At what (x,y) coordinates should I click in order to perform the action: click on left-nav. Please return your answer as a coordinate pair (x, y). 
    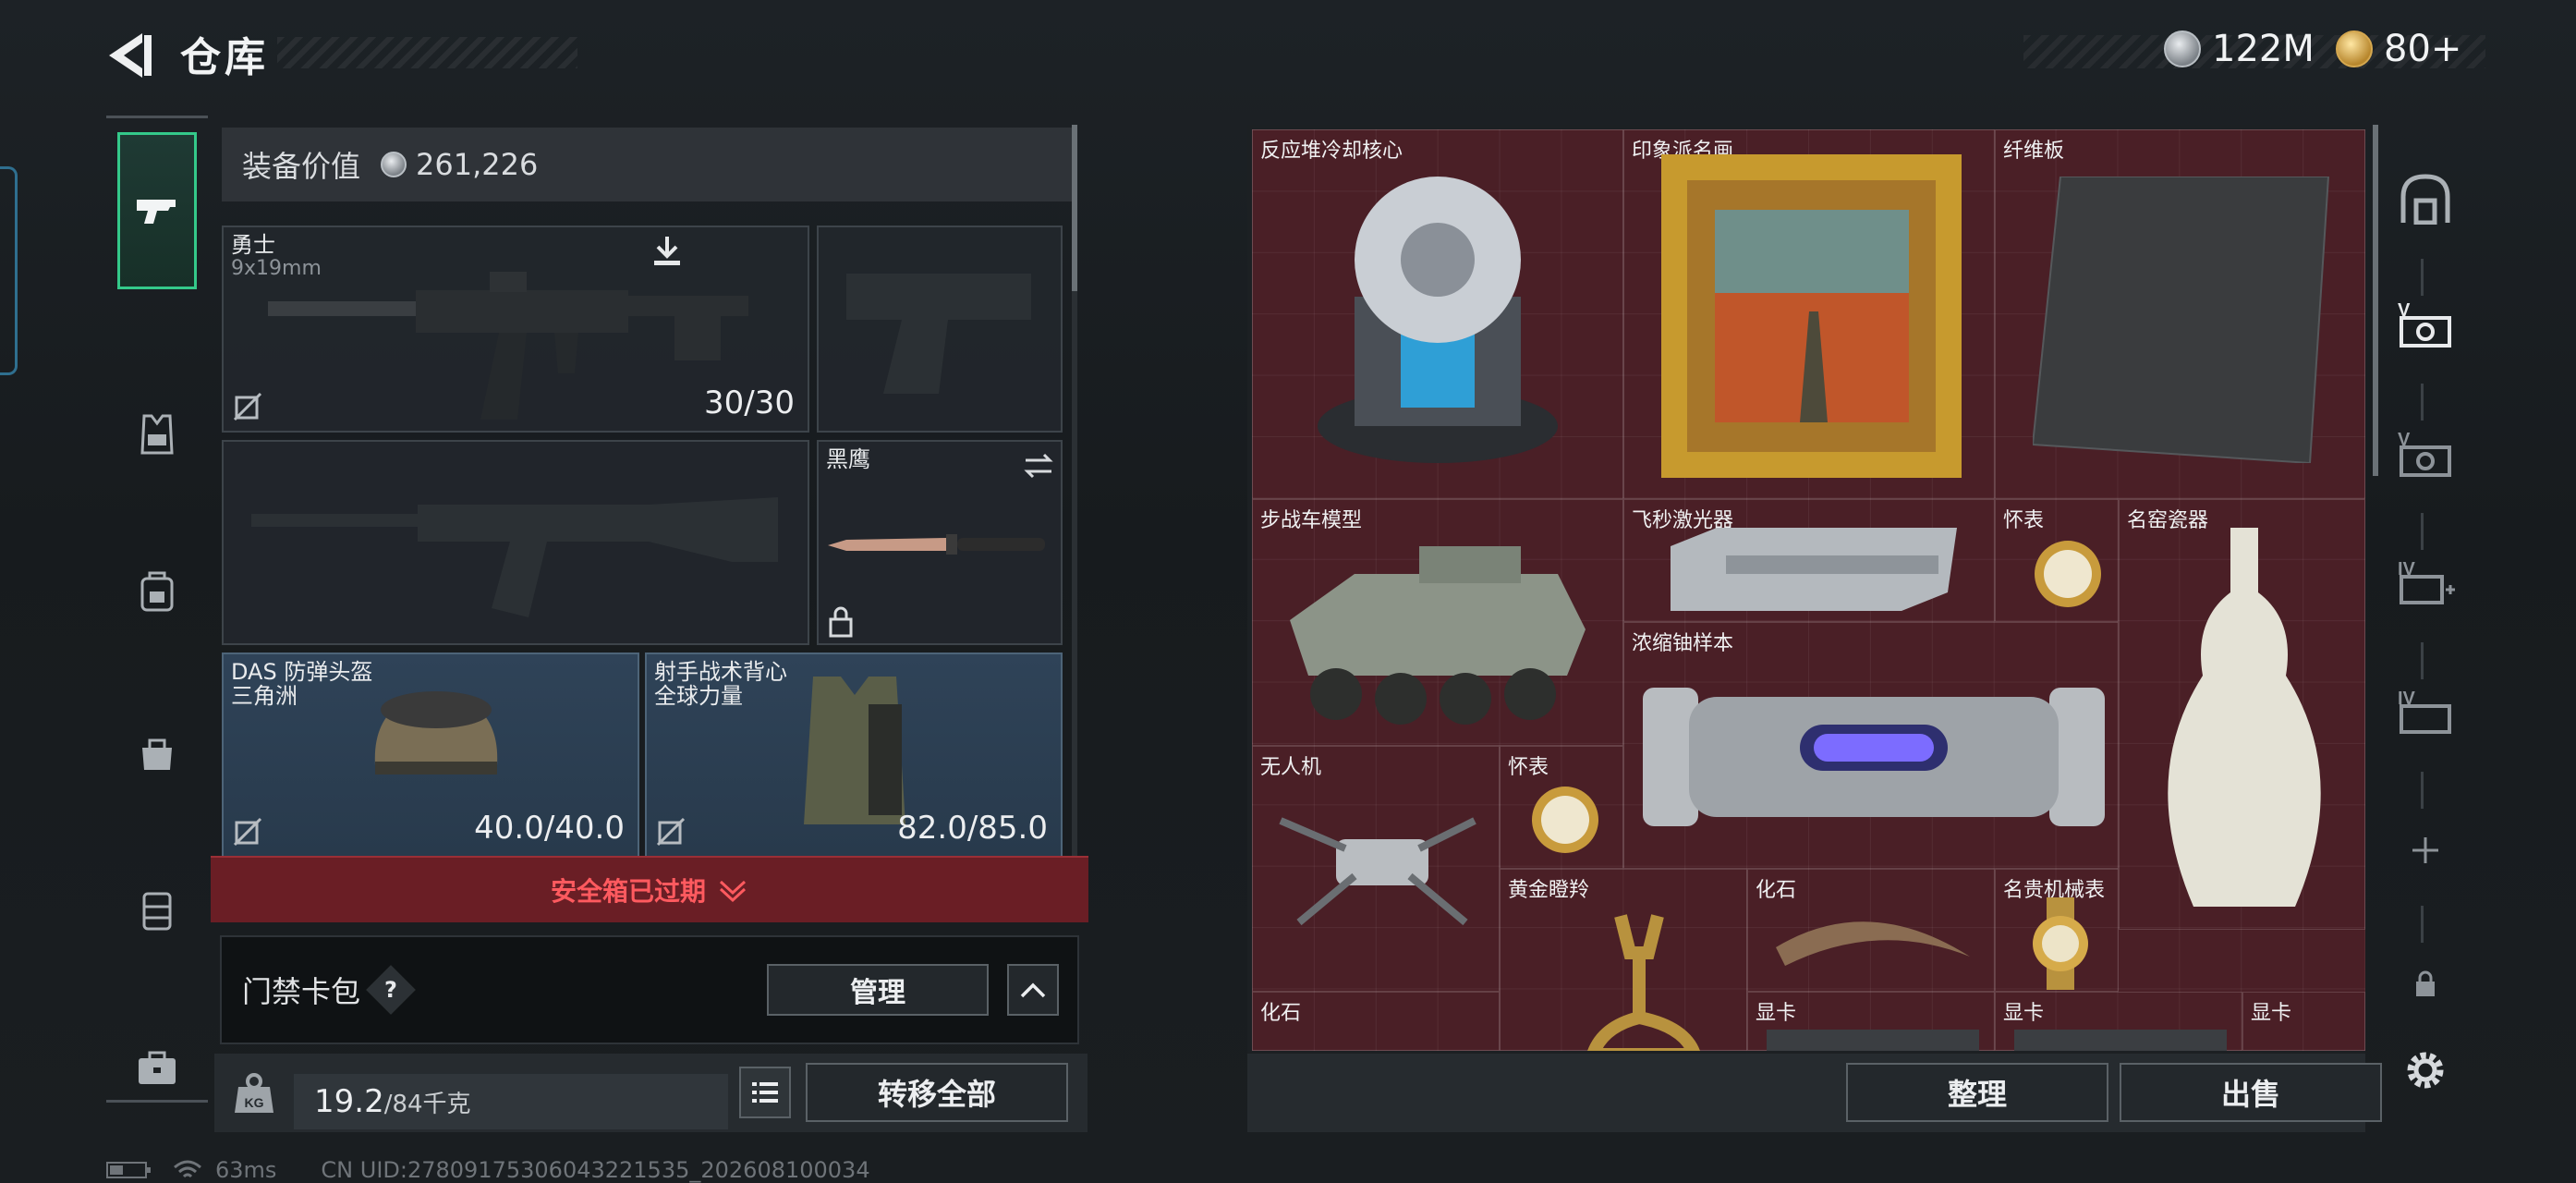
    Looking at the image, I should click on (157, 610).